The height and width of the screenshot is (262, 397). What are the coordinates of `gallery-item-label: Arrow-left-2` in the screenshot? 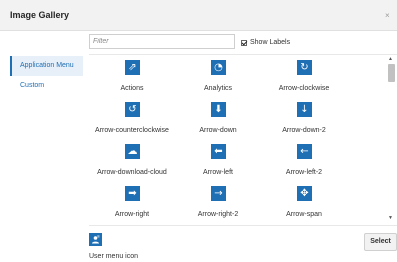 It's located at (304, 172).